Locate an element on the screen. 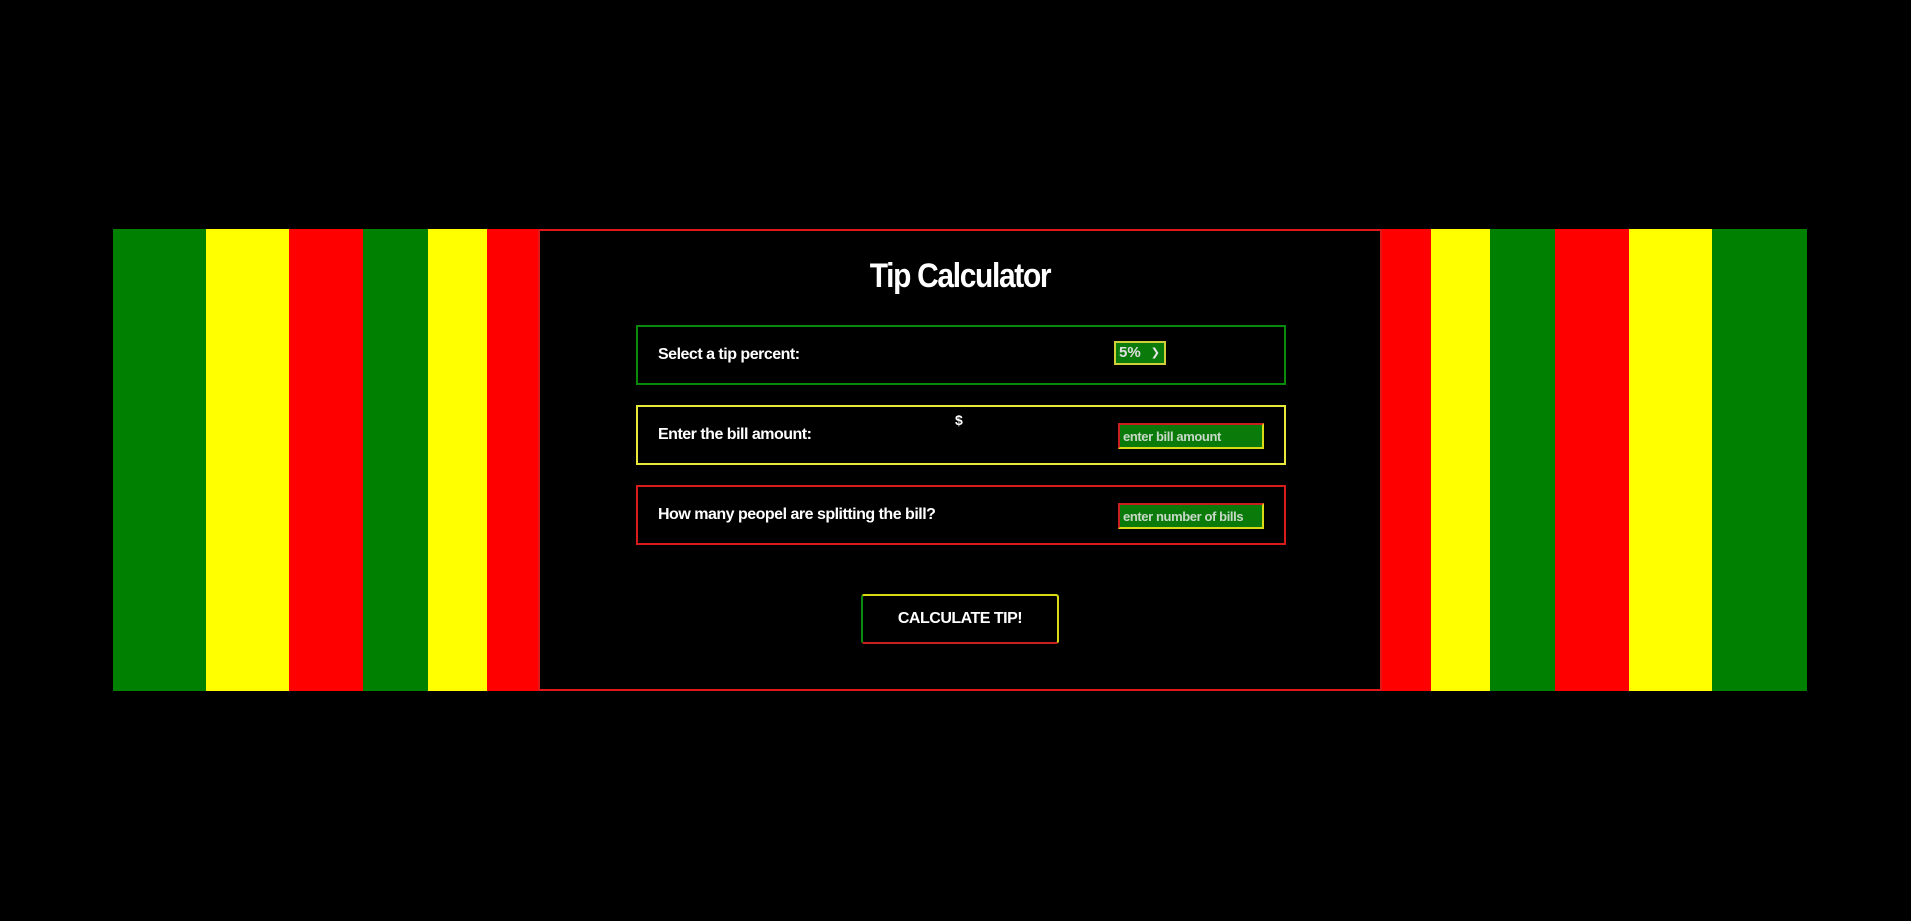 The height and width of the screenshot is (921, 1911). tip-percent-label: Select a tip percent: is located at coordinates (729, 354).